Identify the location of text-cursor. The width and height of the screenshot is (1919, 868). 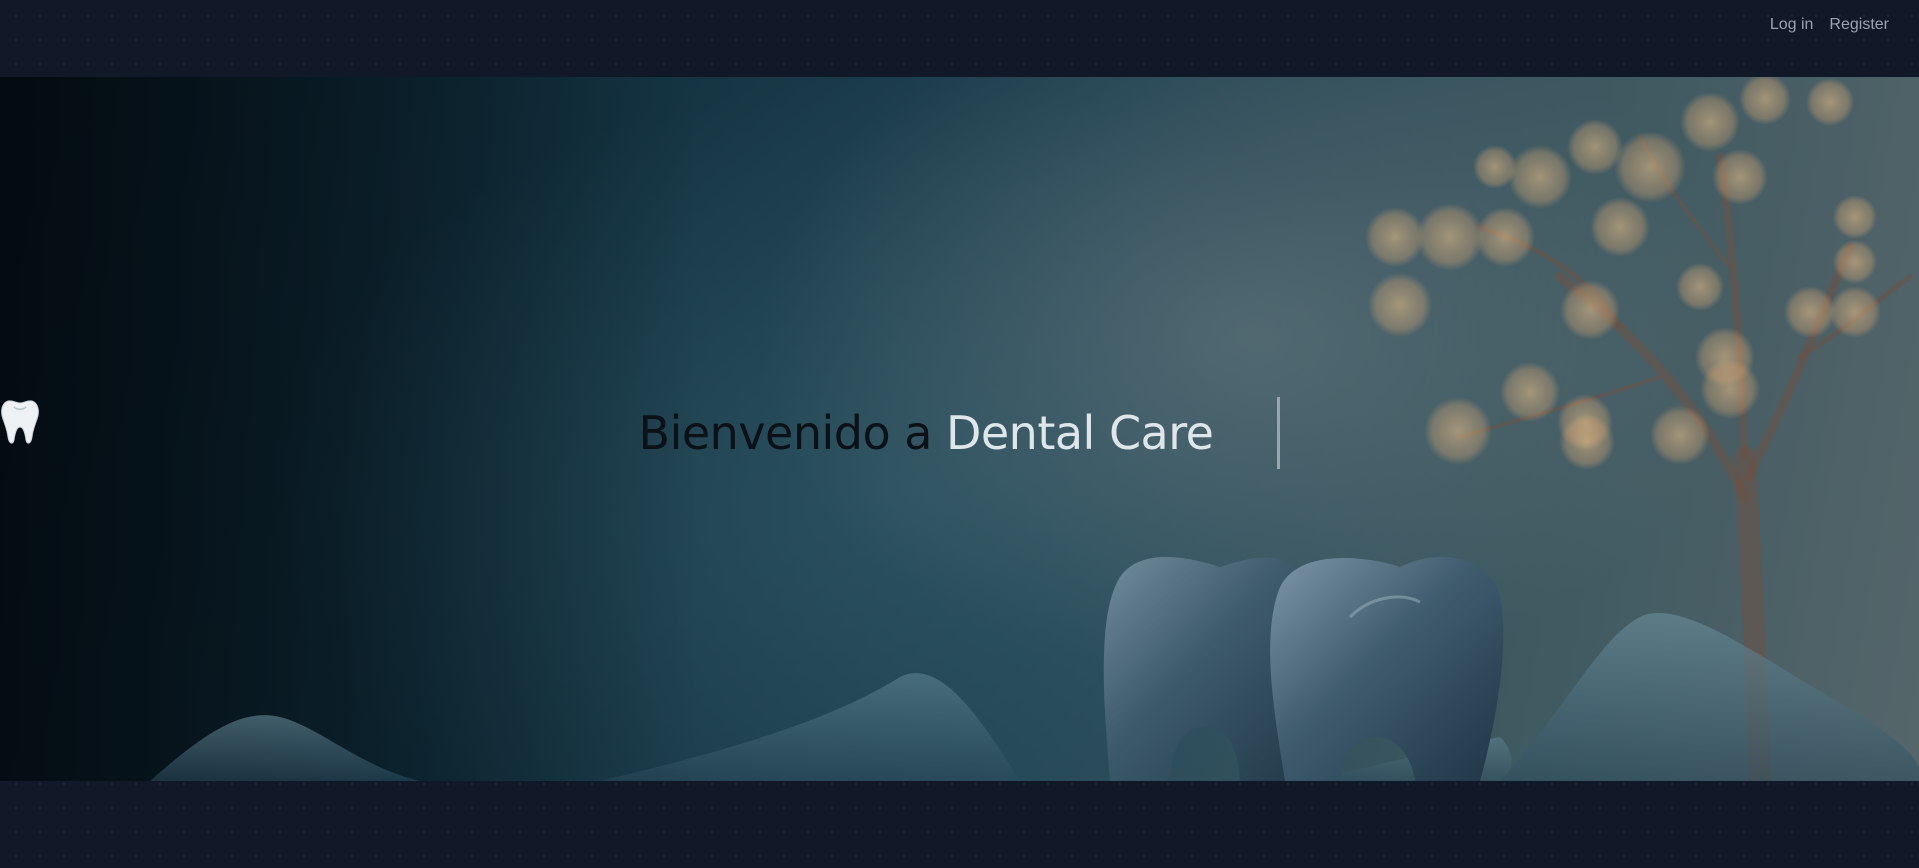
(1279, 433).